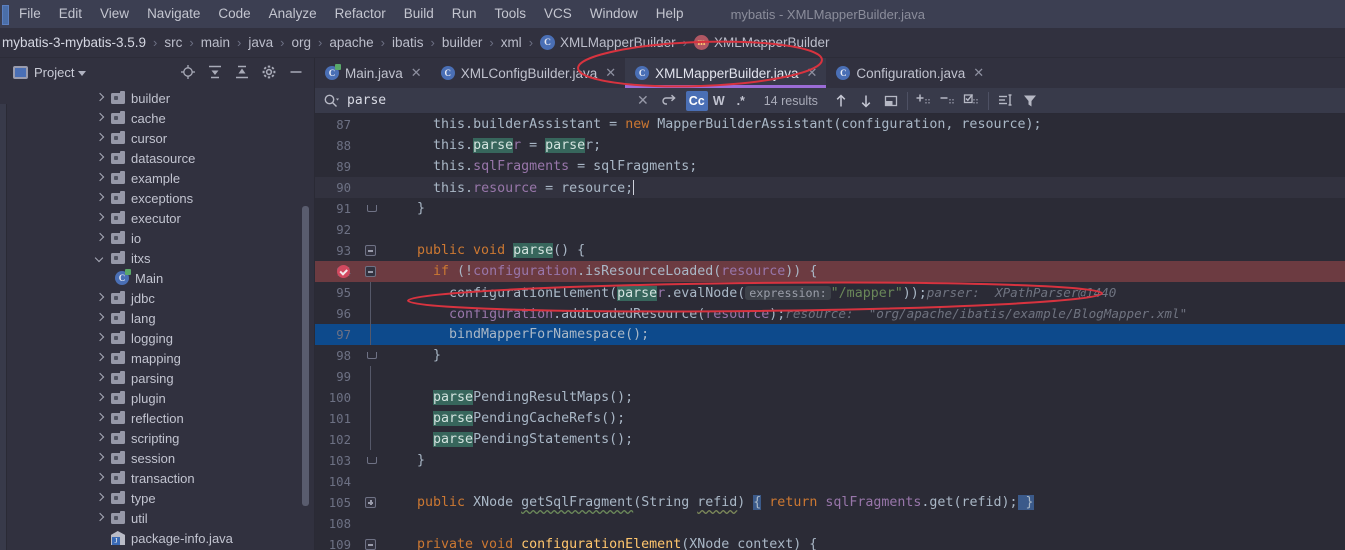 The image size is (1345, 550). What do you see at coordinates (1005, 101) in the screenshot?
I see `filter-scope-icon` at bounding box center [1005, 101].